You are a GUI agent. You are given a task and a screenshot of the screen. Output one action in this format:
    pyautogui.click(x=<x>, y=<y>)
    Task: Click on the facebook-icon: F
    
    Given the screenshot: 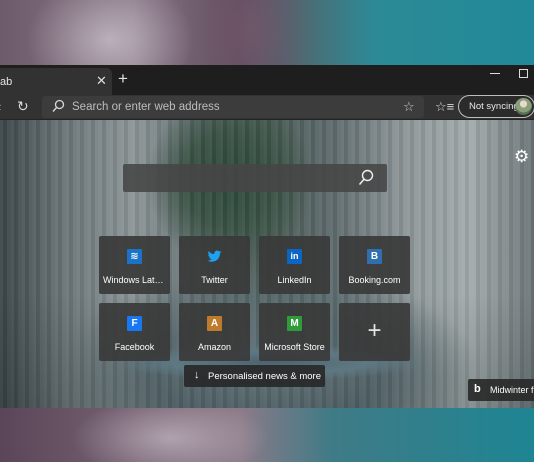 What is the action you would take?
    pyautogui.click(x=134, y=323)
    